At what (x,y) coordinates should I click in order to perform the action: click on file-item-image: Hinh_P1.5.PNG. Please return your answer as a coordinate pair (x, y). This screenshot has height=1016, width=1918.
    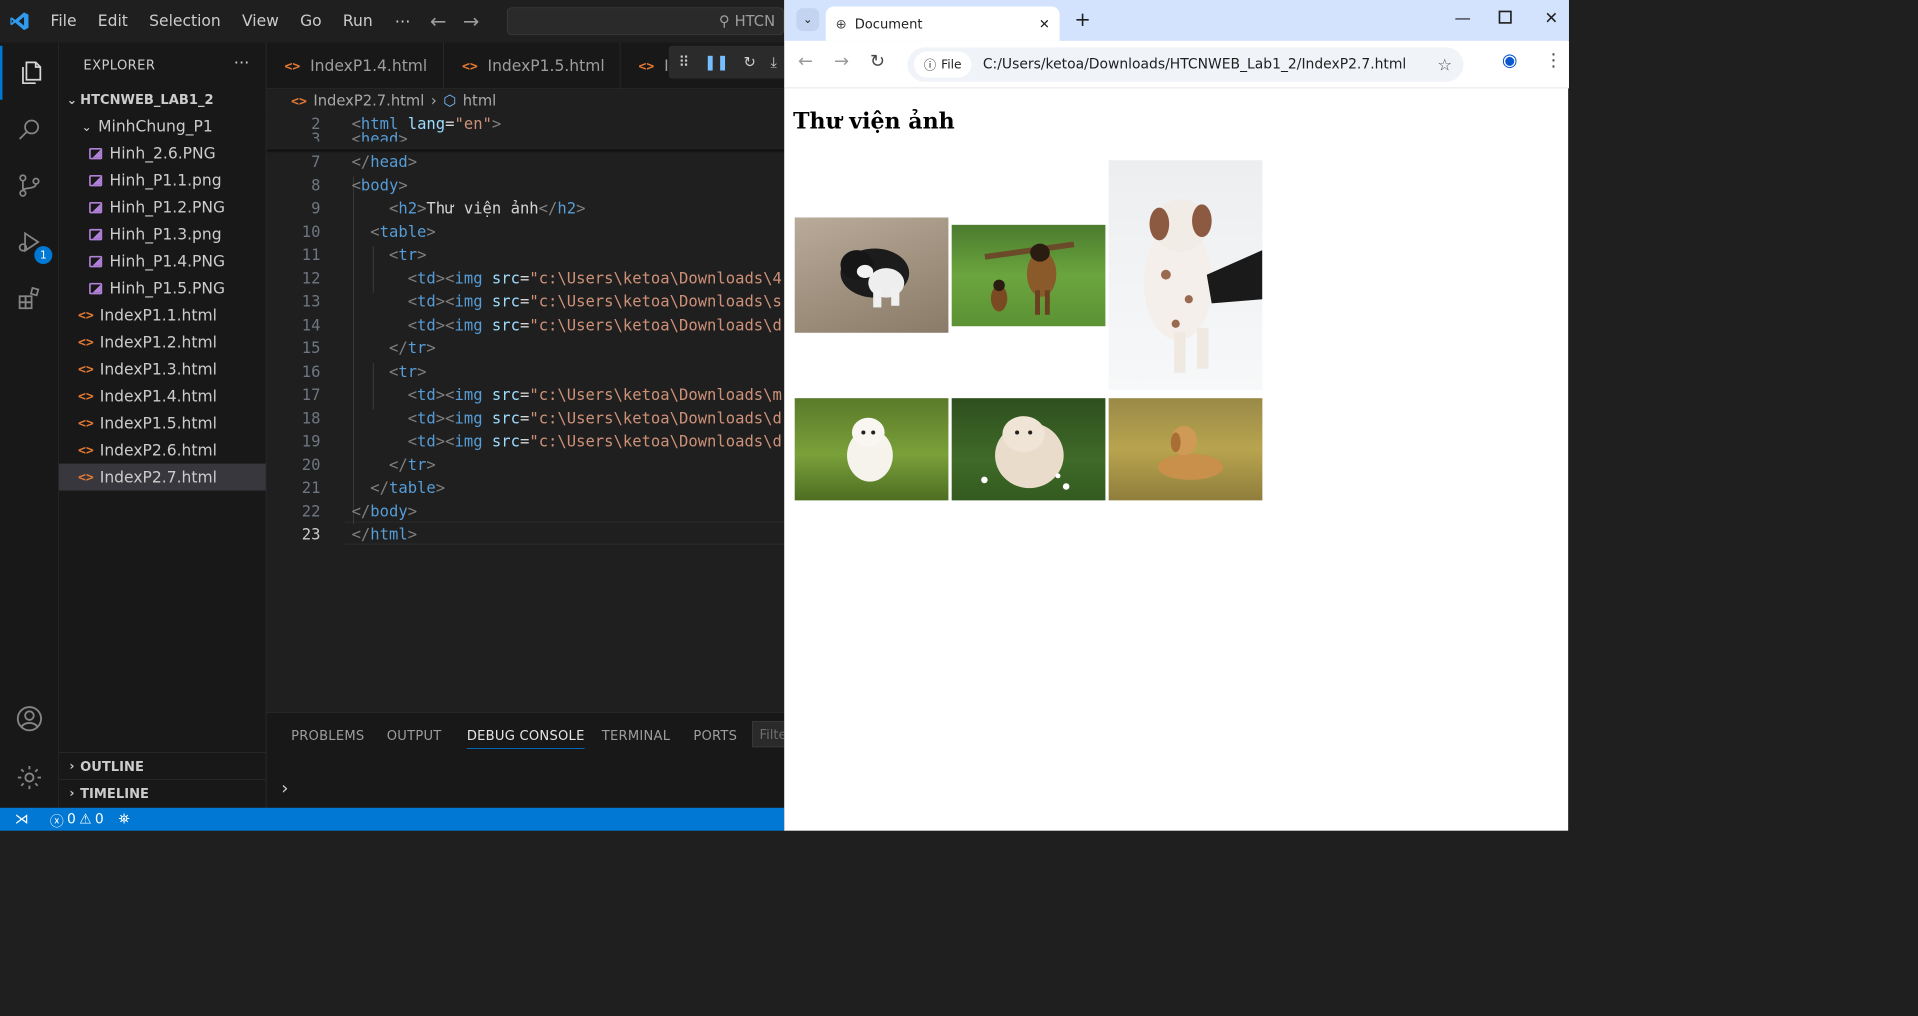
    Looking at the image, I should click on (162, 288).